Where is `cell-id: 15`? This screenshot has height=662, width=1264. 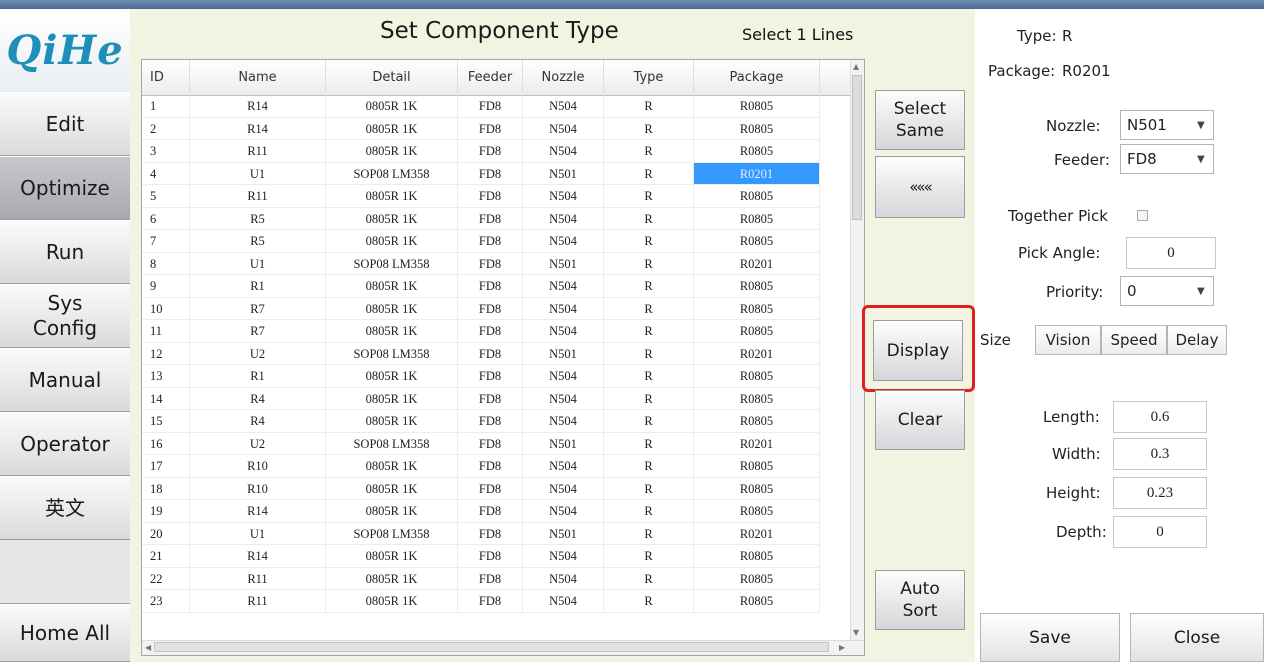 cell-id: 15 is located at coordinates (166, 421).